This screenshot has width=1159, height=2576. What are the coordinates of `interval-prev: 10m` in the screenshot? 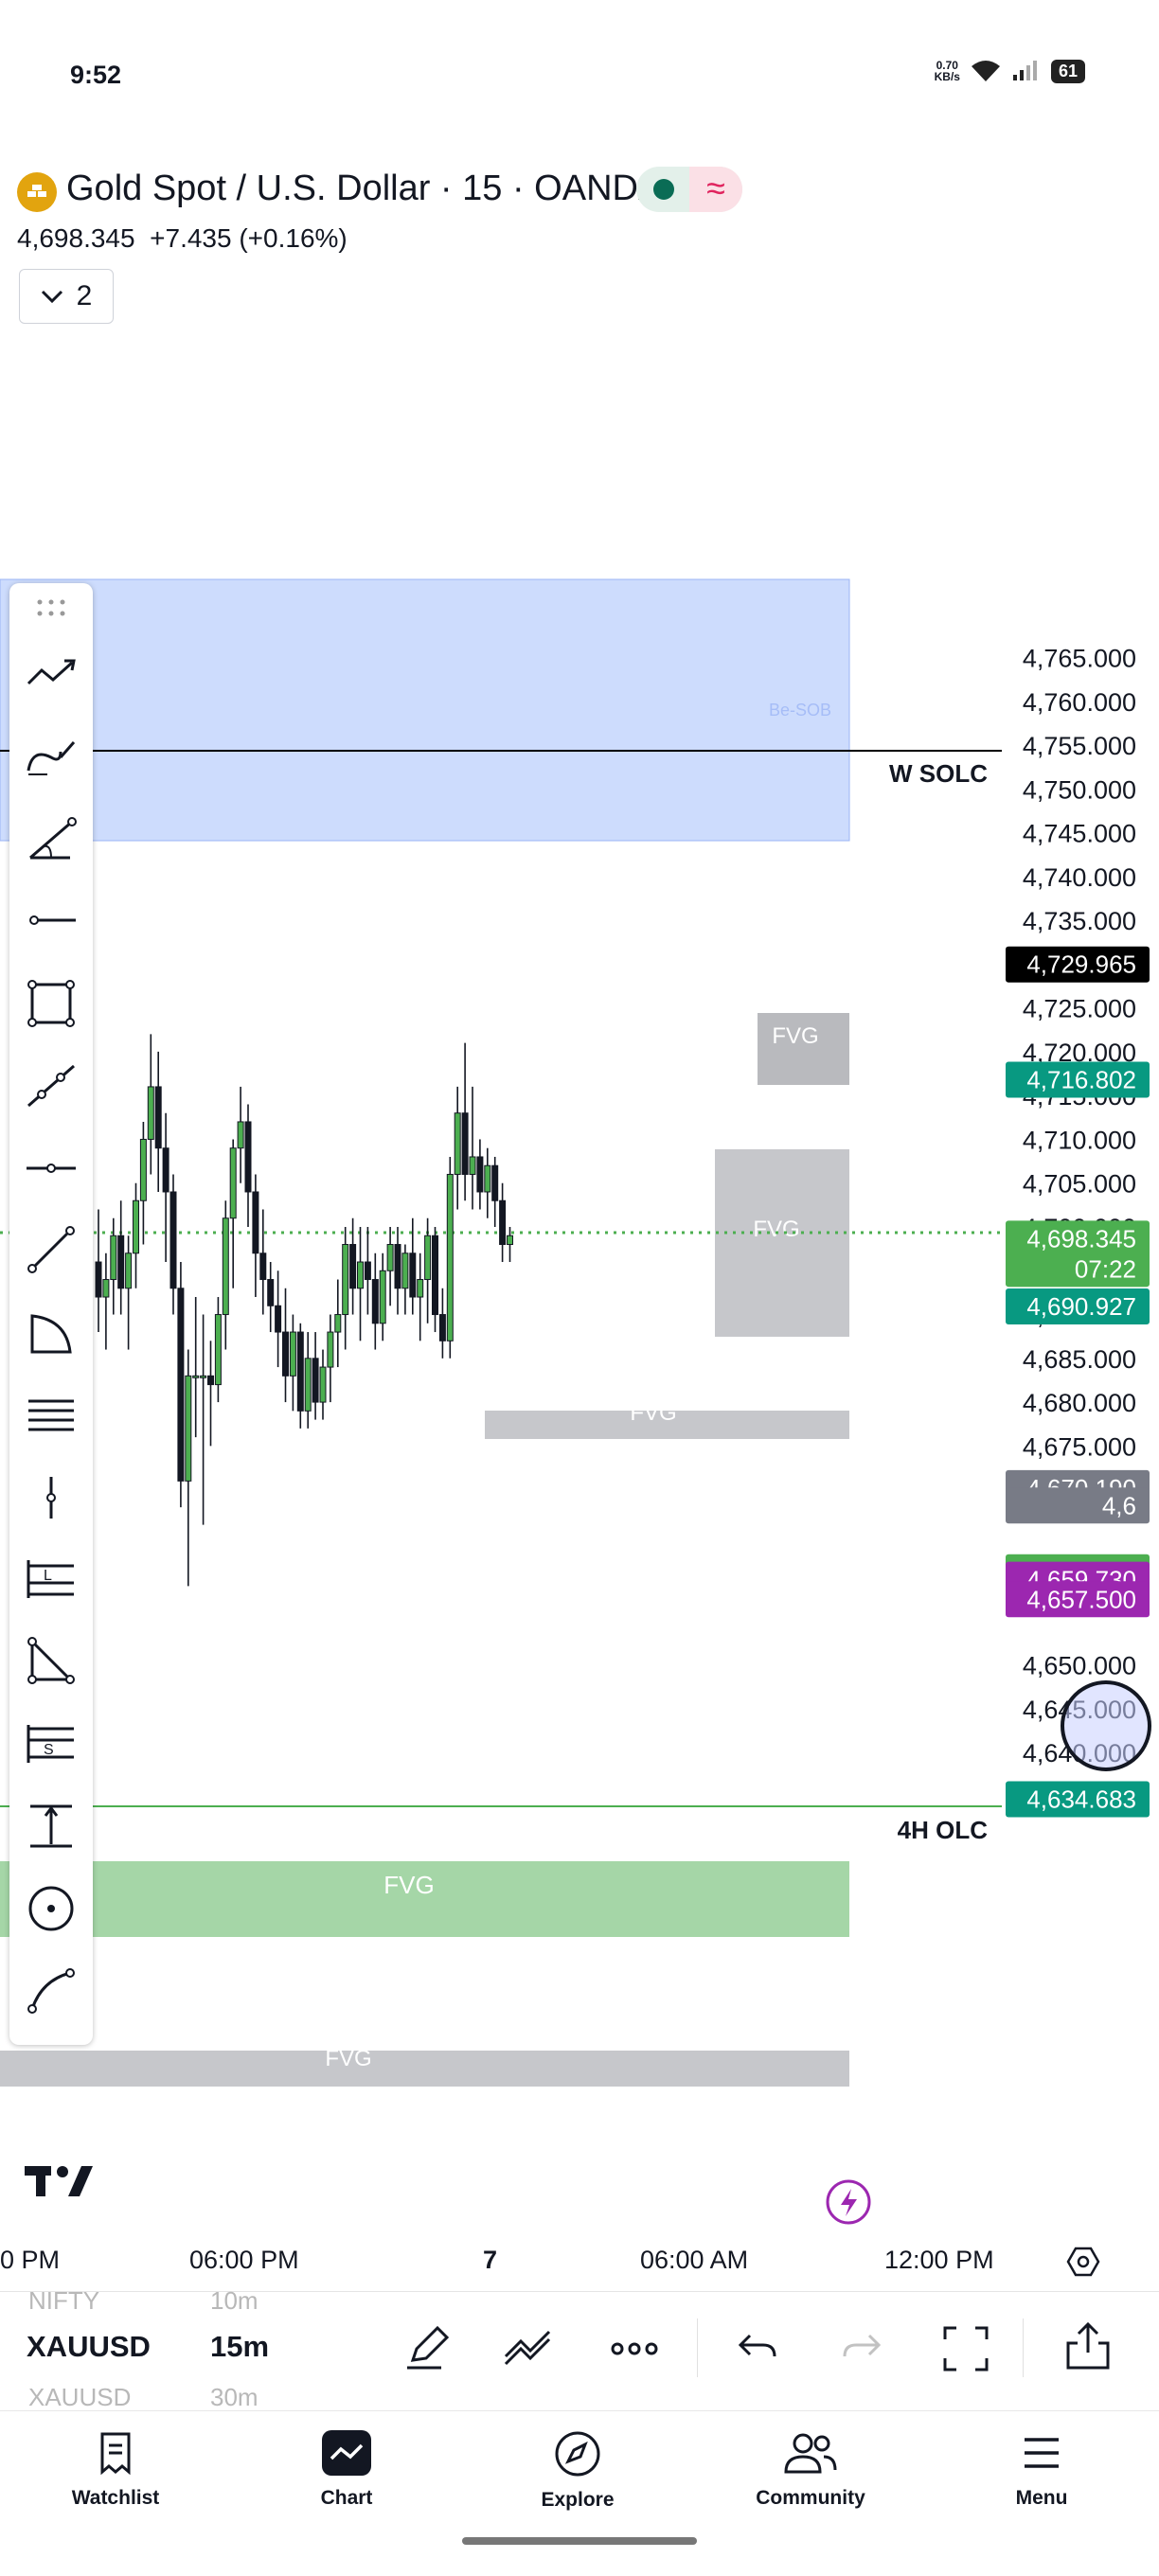 It's located at (234, 2301).